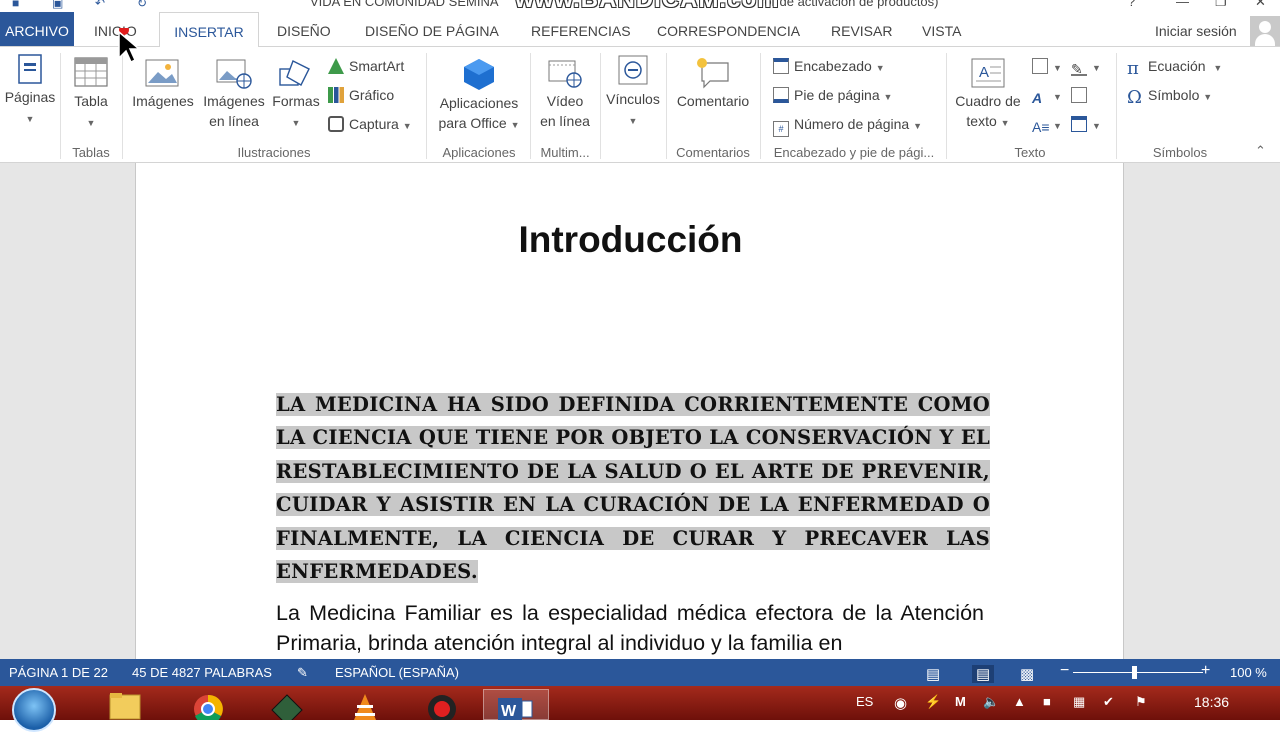 The width and height of the screenshot is (1280, 732). What do you see at coordinates (728, 29) in the screenshot?
I see `tab-correspondencia: CORRESPONDENCIA` at bounding box center [728, 29].